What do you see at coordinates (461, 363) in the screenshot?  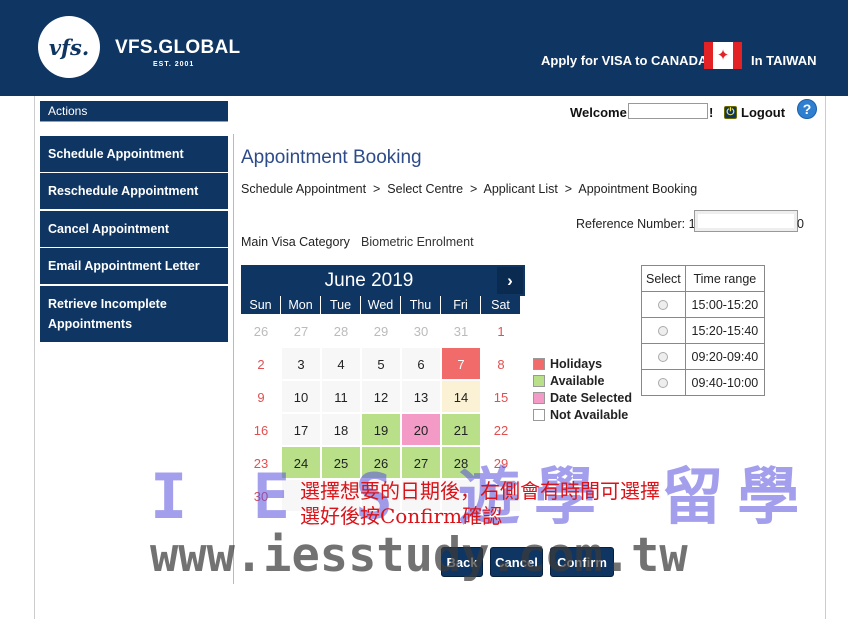 I see `calendar-day: 7` at bounding box center [461, 363].